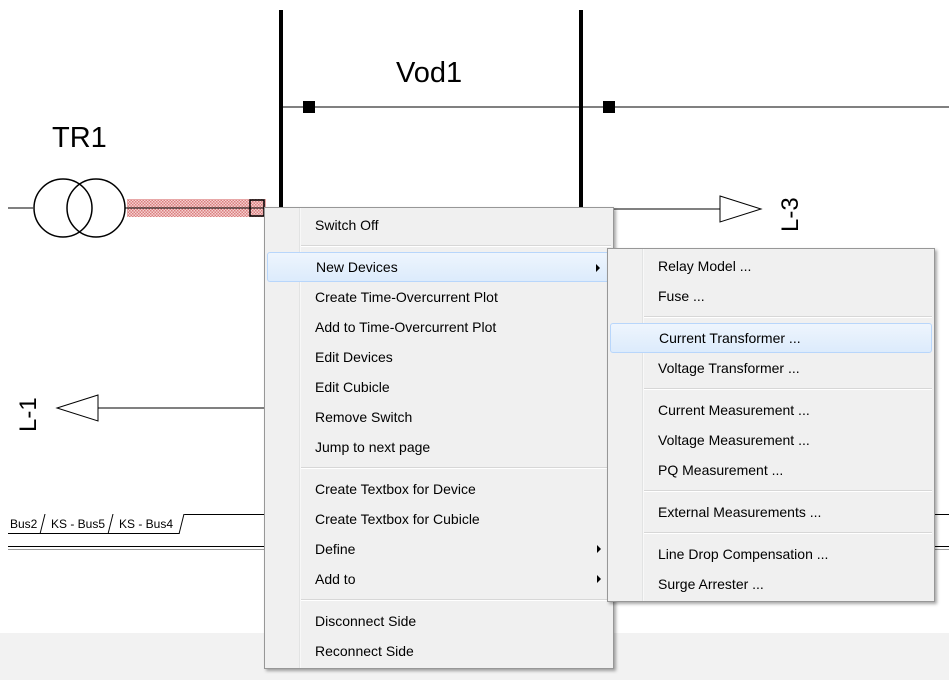 The width and height of the screenshot is (949, 680). Describe the element at coordinates (77, 408) in the screenshot. I see `arrow-left-icon` at that location.